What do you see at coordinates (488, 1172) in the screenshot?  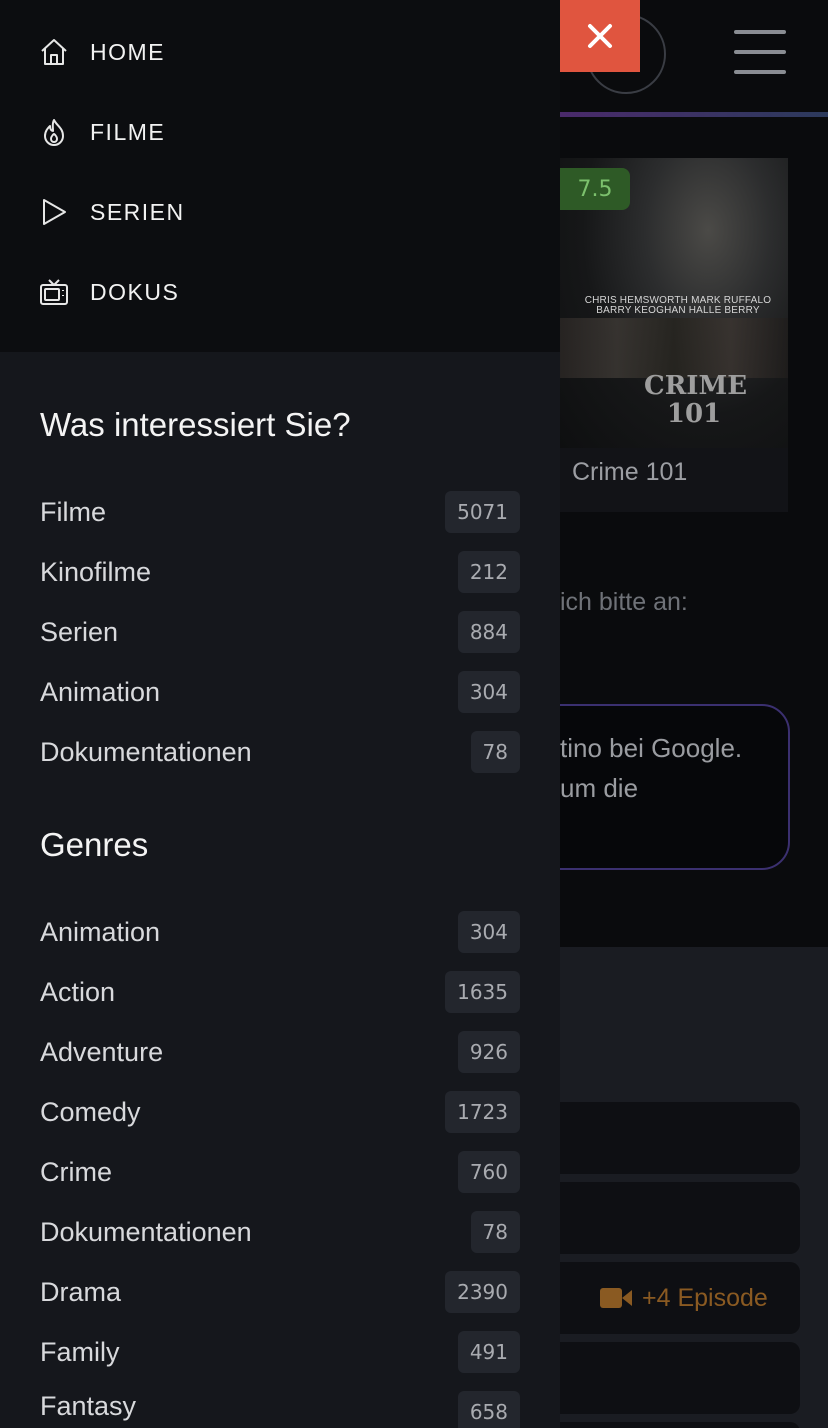 I see `count-badge: 760` at bounding box center [488, 1172].